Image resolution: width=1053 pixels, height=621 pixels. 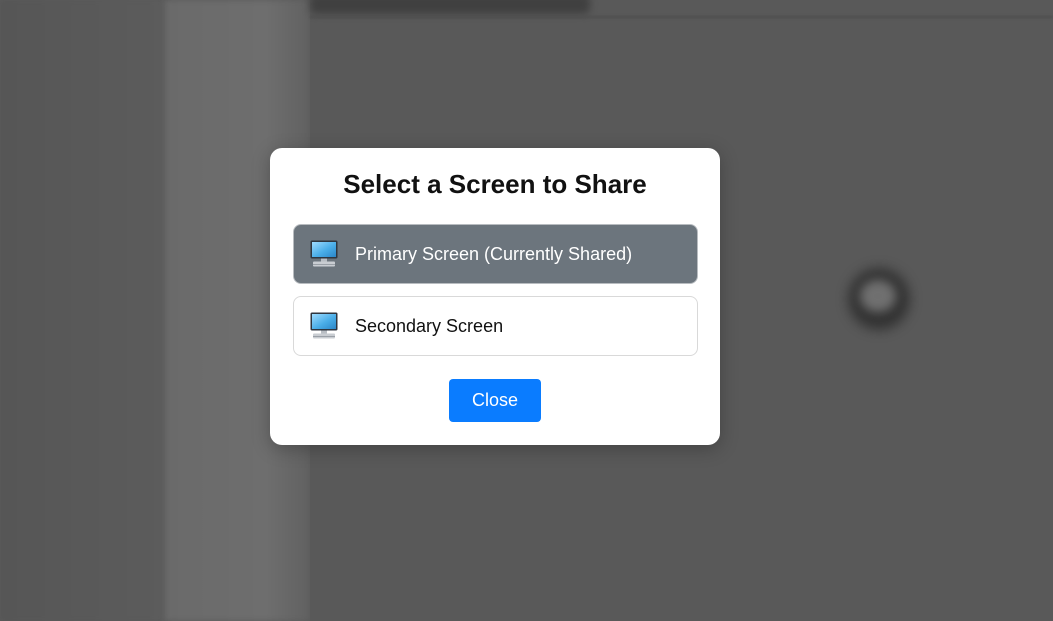 I want to click on secondary-screen-label: Secondary Screen, so click(x=429, y=325).